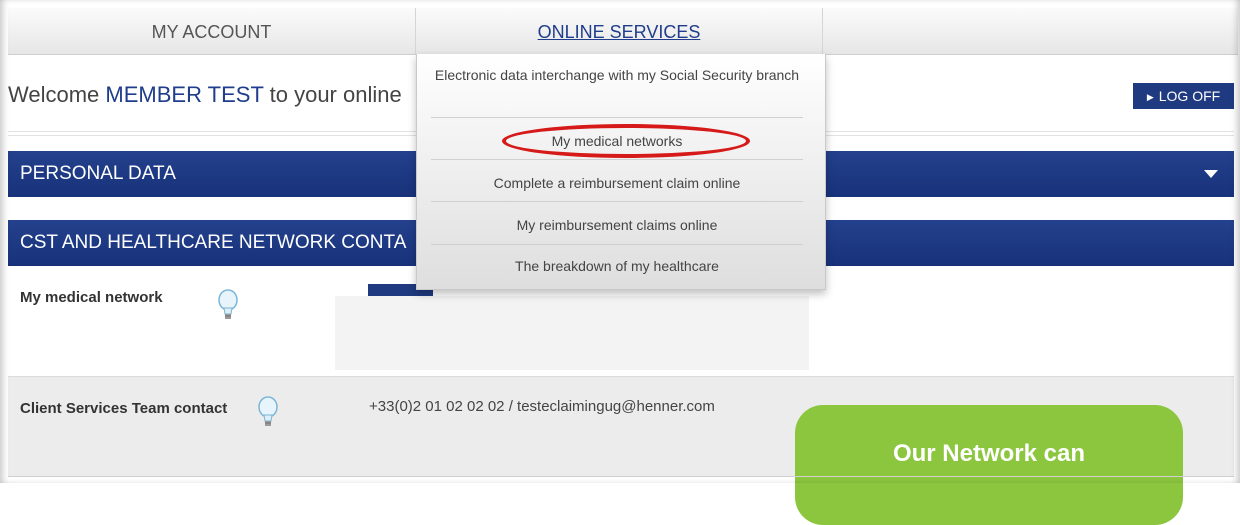 The image size is (1240, 525). I want to click on client-services-label: Client Services Team contact, so click(124, 408).